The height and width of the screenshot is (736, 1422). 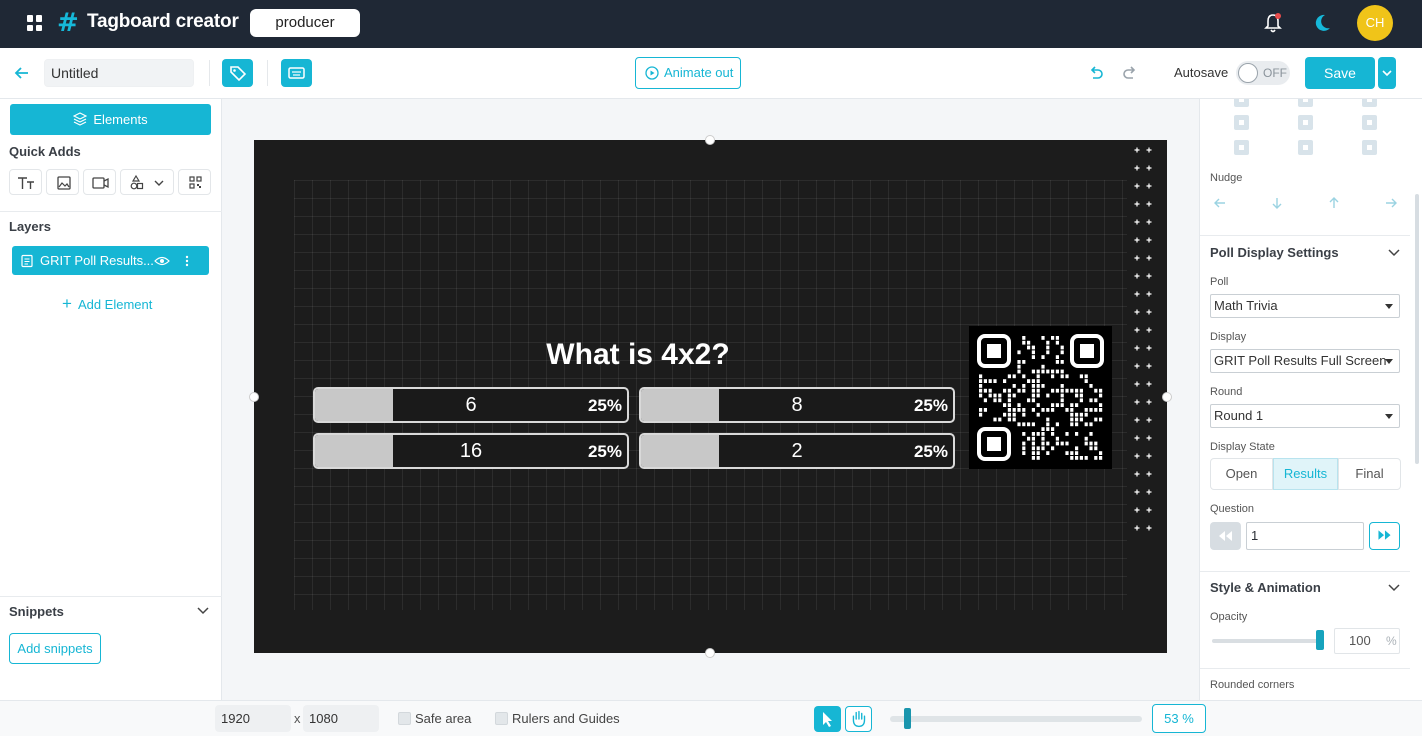 I want to click on fast-forward-icon, so click(x=1384, y=535).